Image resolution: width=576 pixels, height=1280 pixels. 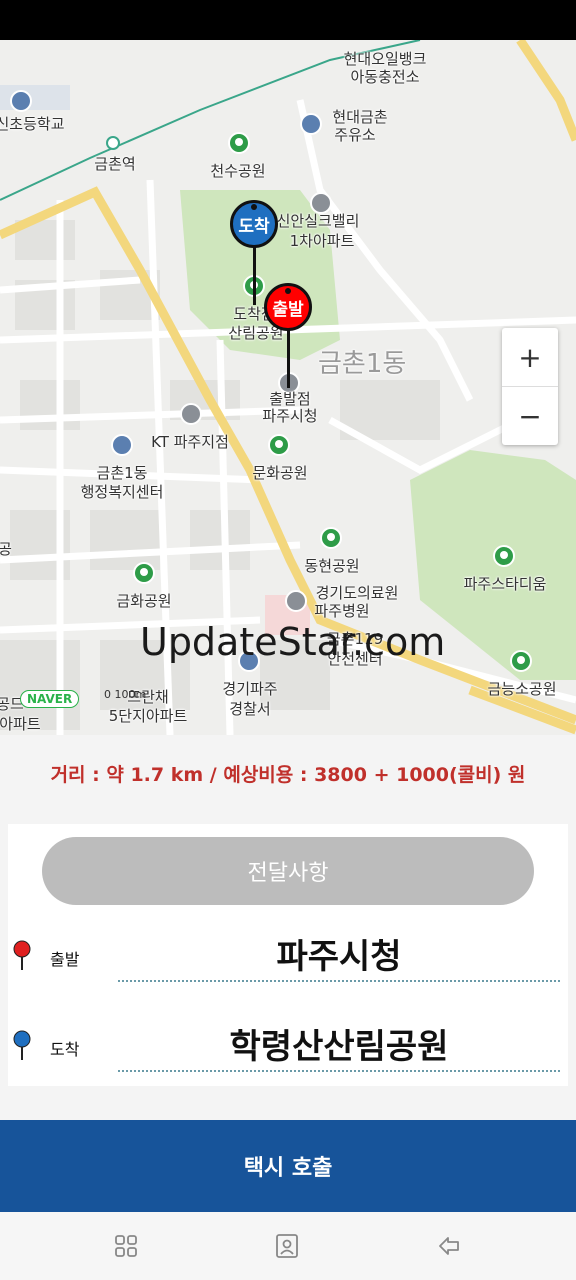 I want to click on map-label: 금능소공원, so click(x=522, y=689).